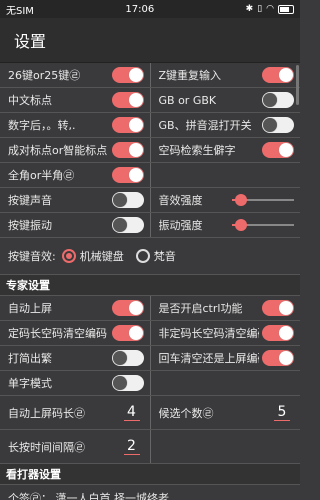 The height and width of the screenshot is (500, 320). I want to click on settings-row: 中文标点 GB or GBK, so click(150, 100).